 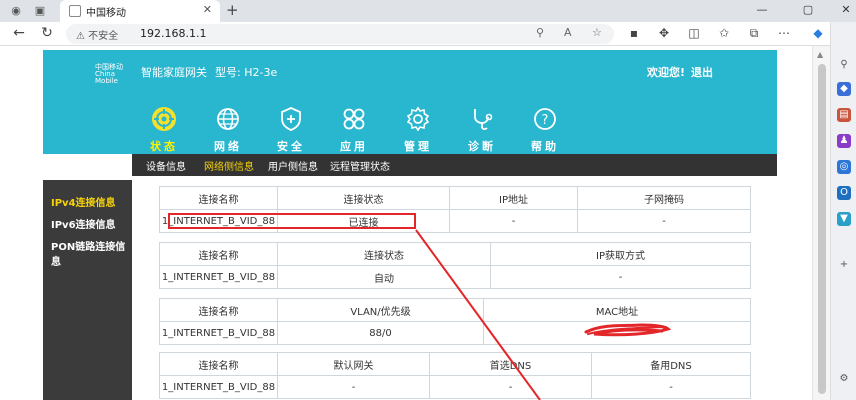 What do you see at coordinates (628, 330) in the screenshot?
I see `mac-redaction-scribble` at bounding box center [628, 330].